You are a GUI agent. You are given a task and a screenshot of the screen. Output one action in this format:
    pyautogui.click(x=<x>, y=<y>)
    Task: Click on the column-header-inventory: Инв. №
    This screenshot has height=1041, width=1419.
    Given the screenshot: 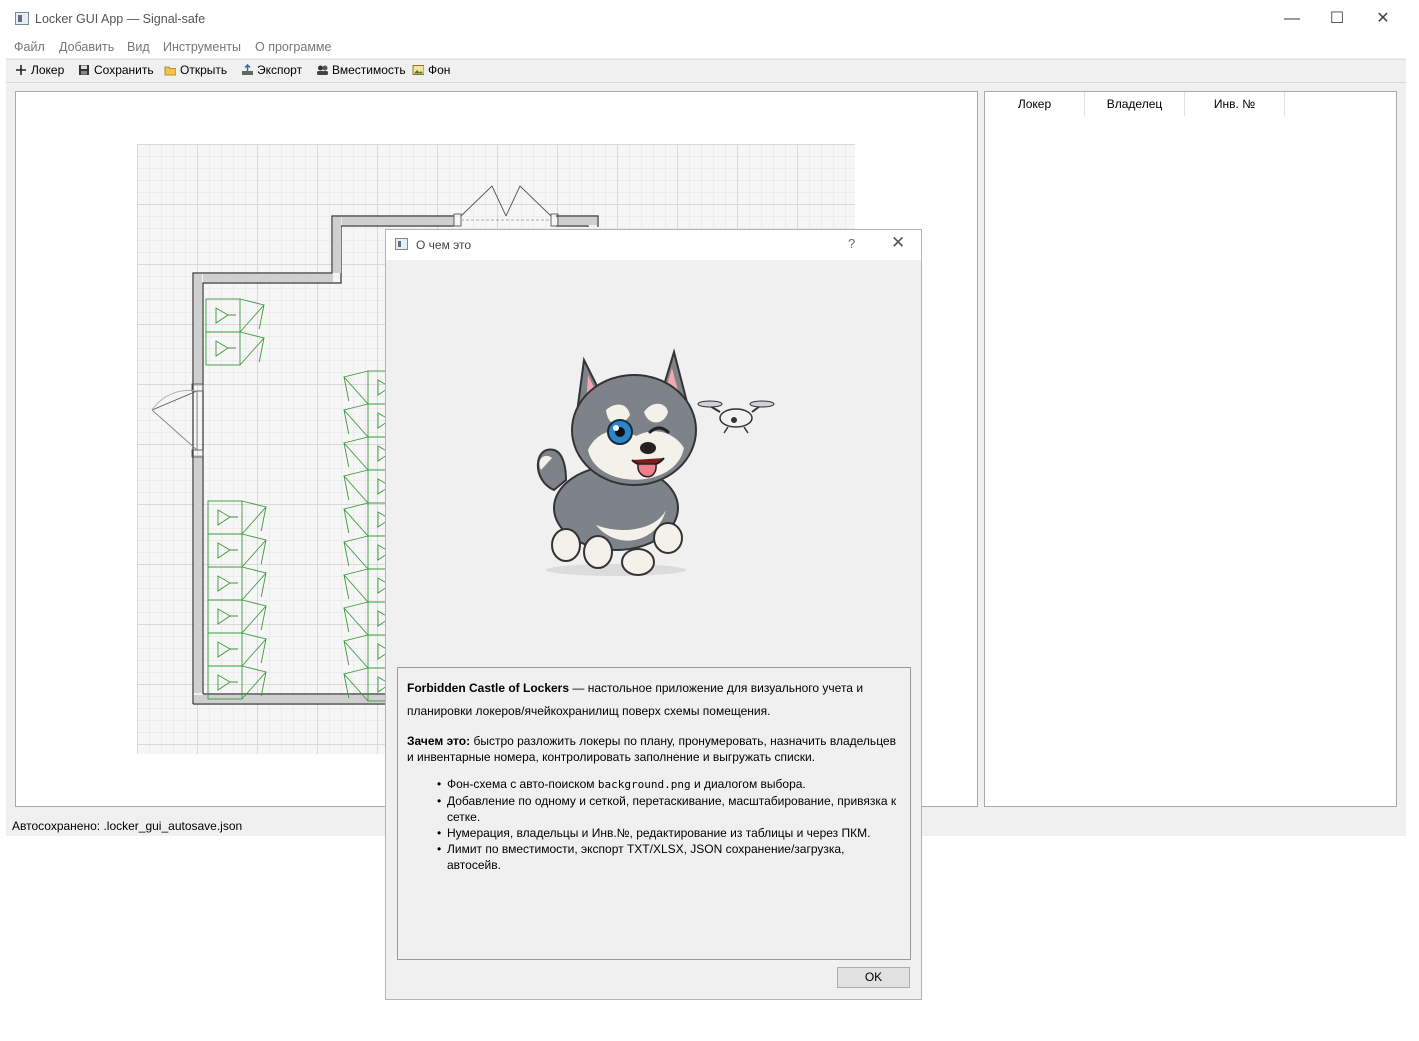 What is the action you would take?
    pyautogui.click(x=1235, y=104)
    